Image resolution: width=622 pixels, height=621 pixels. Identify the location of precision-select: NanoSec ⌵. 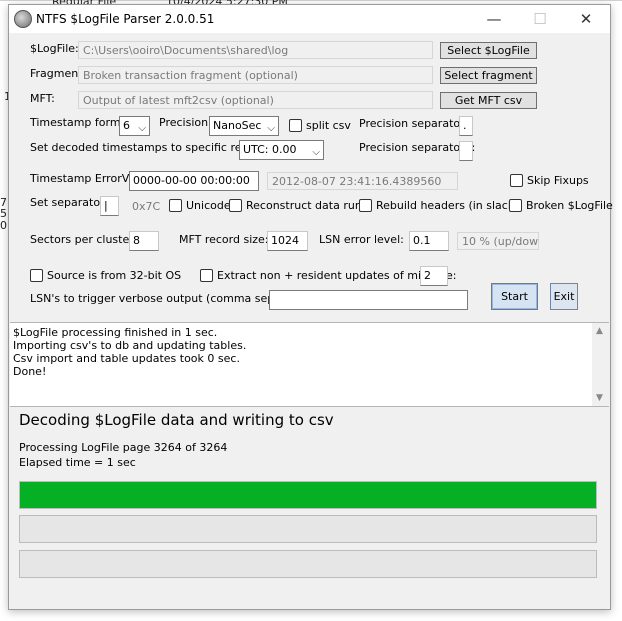
(244, 126).